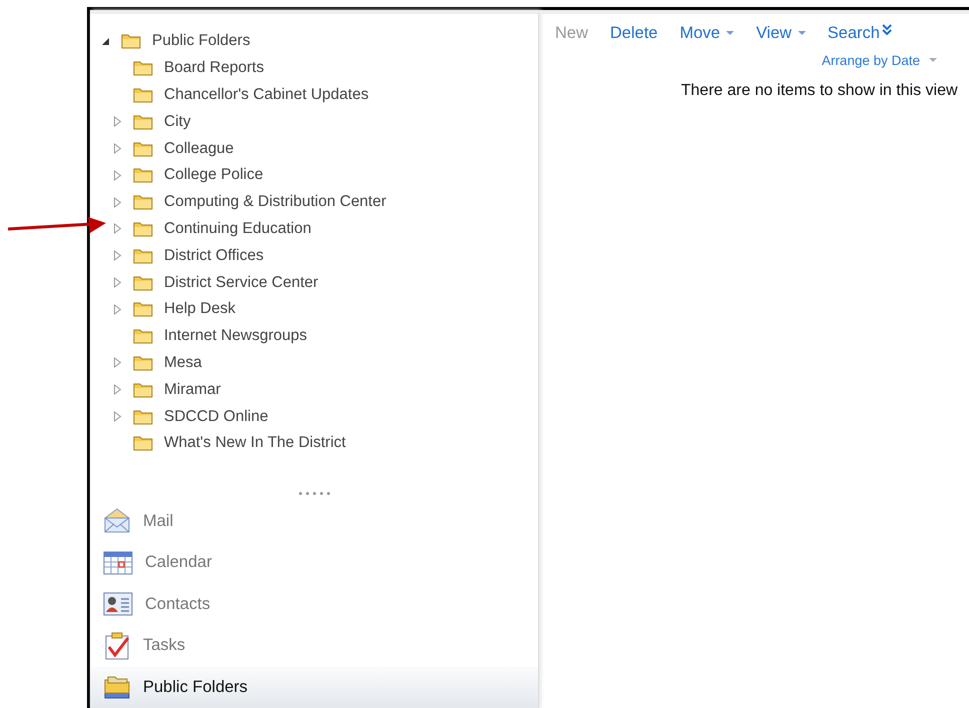 Image resolution: width=969 pixels, height=708 pixels. I want to click on contact-card-icon, so click(118, 604).